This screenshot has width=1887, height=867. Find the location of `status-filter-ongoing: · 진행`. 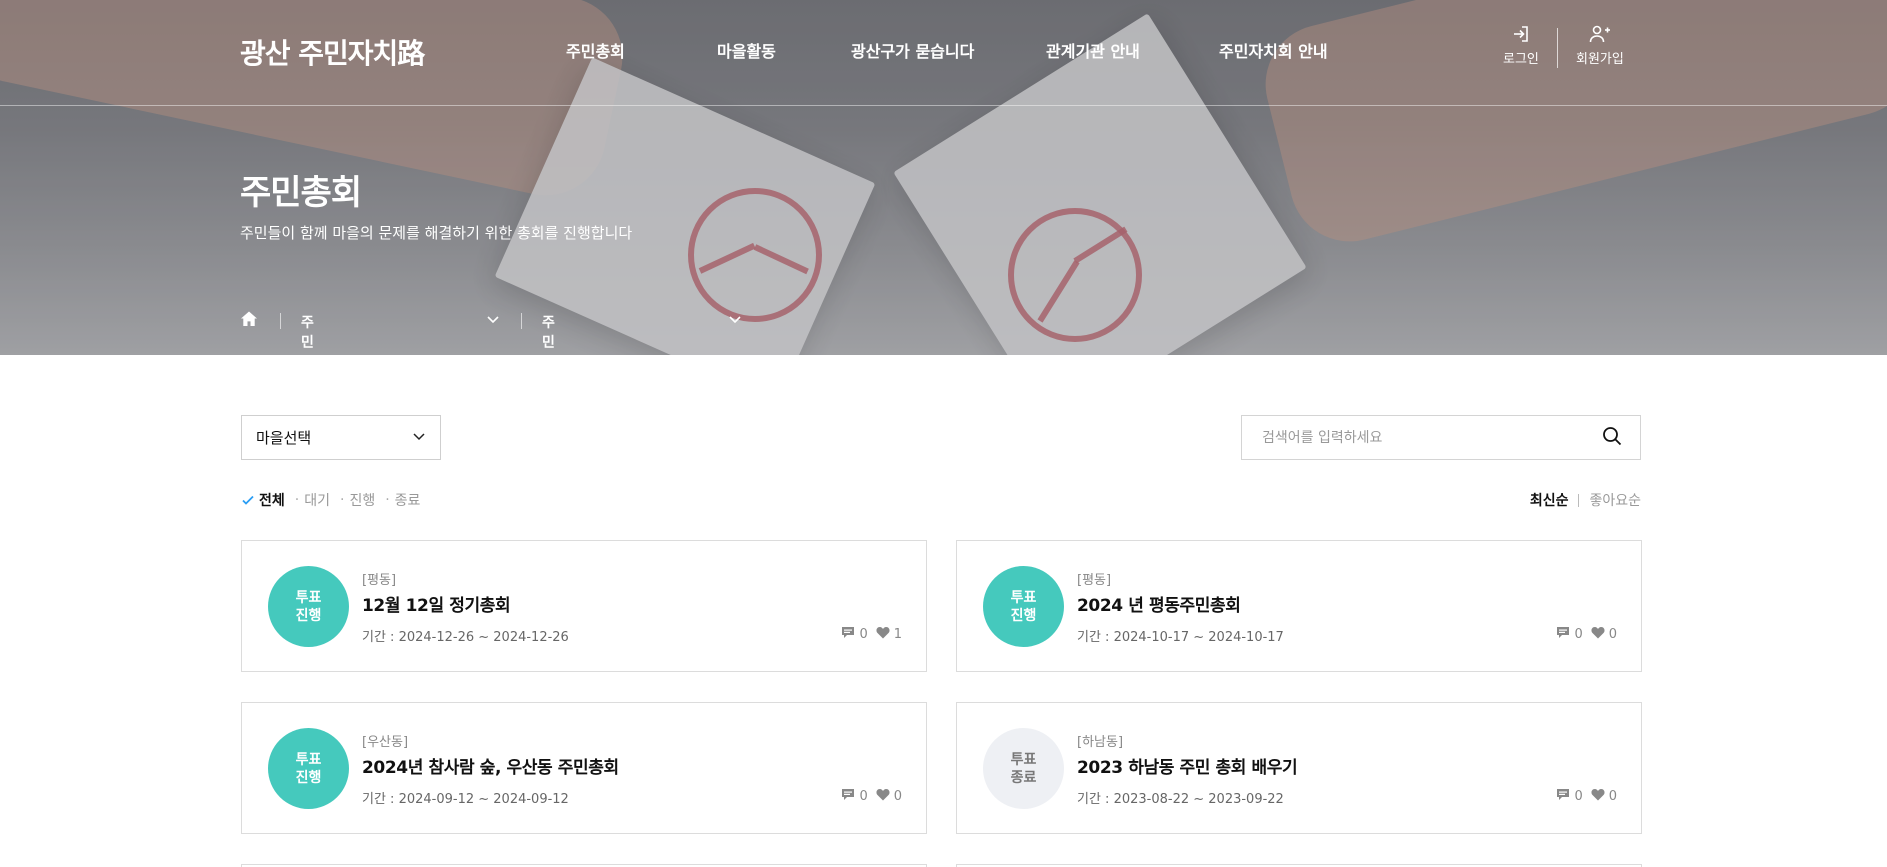

status-filter-ongoing: · 진행 is located at coordinates (357, 500).